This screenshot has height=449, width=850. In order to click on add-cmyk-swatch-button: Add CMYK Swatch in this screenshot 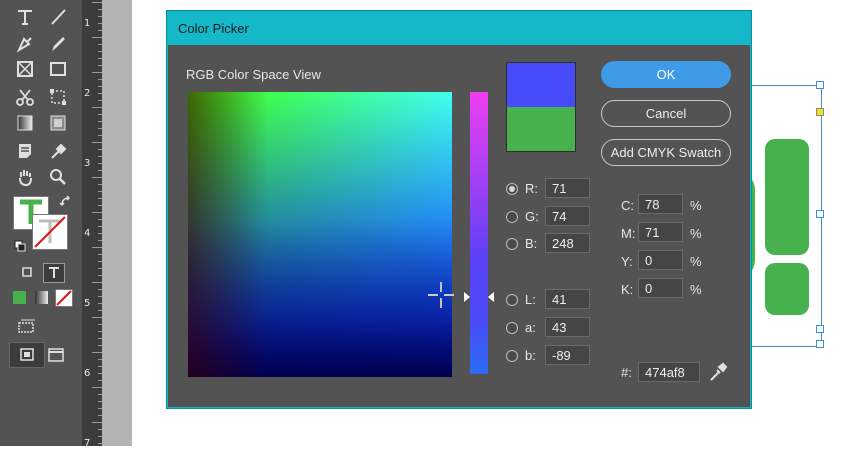, I will do `click(666, 152)`.